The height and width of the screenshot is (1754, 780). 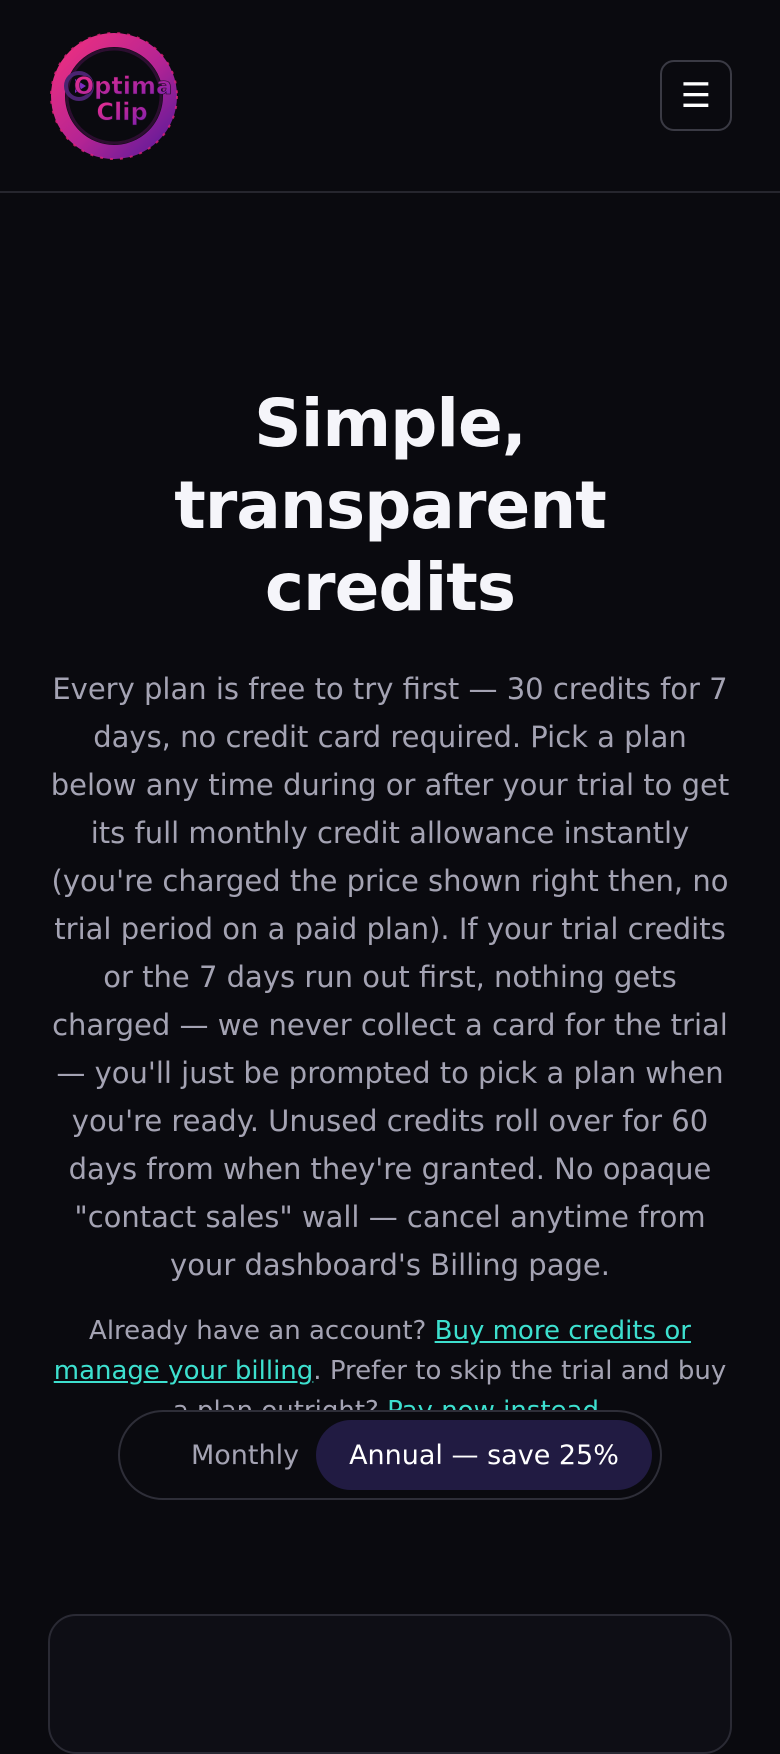 What do you see at coordinates (390, 96) in the screenshot?
I see `site-header: Optima Clip ☰` at bounding box center [390, 96].